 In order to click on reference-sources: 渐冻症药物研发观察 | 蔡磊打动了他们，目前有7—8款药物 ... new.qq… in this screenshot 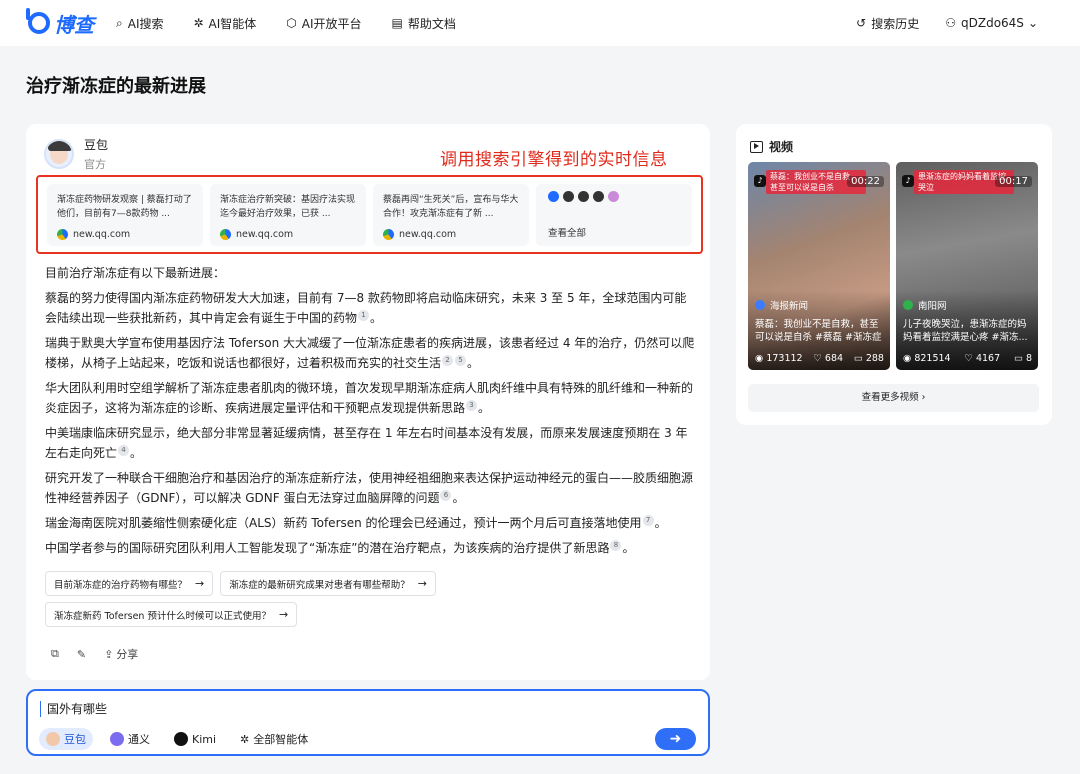, I will do `click(369, 214)`.